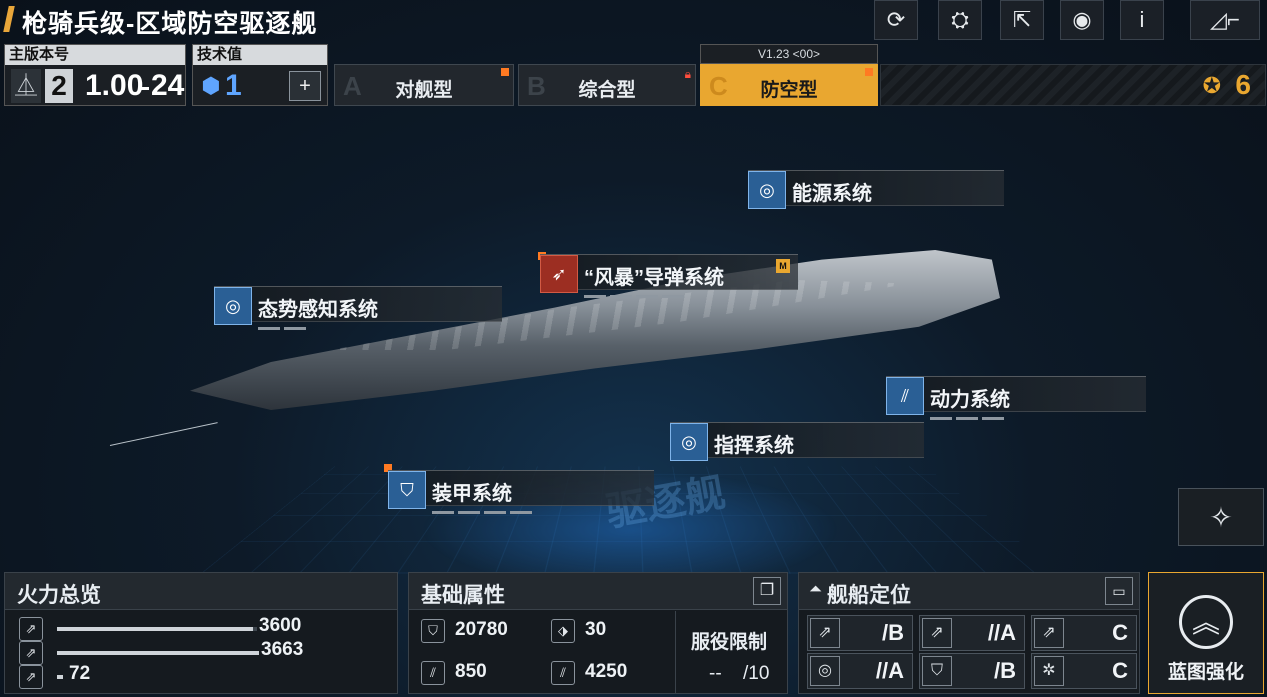 Image resolution: width=1267 pixels, height=697 pixels. Describe the element at coordinates (876, 189) in the screenshot. I see `callout-energy-system: ◎ 能源系统` at that location.